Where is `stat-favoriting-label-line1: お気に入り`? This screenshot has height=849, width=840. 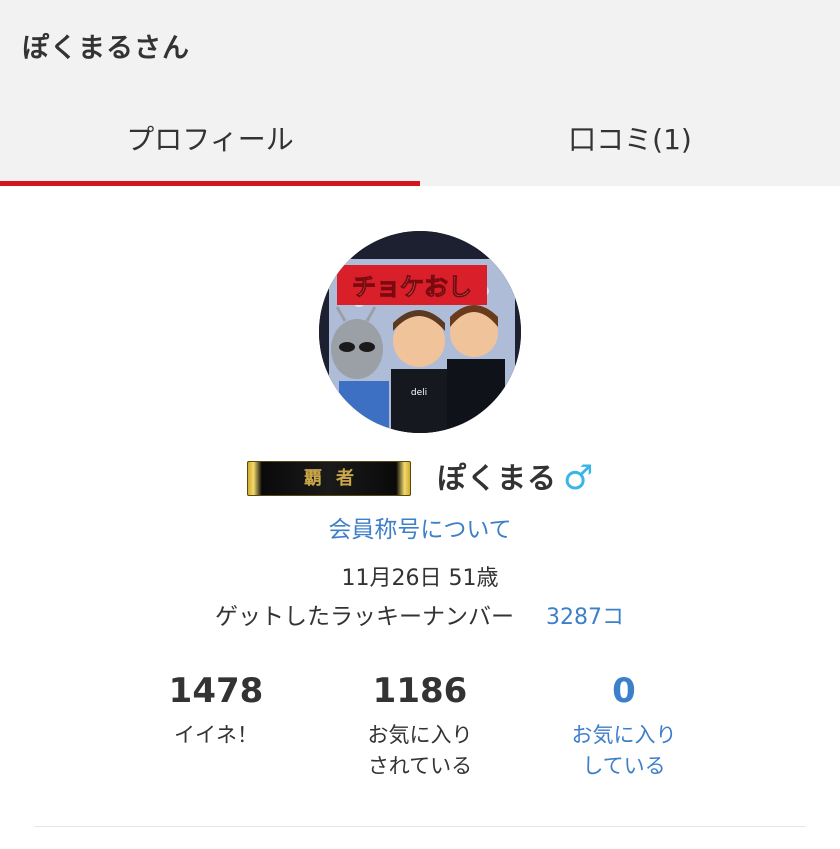 stat-favoriting-label-line1: お気に入り is located at coordinates (624, 735).